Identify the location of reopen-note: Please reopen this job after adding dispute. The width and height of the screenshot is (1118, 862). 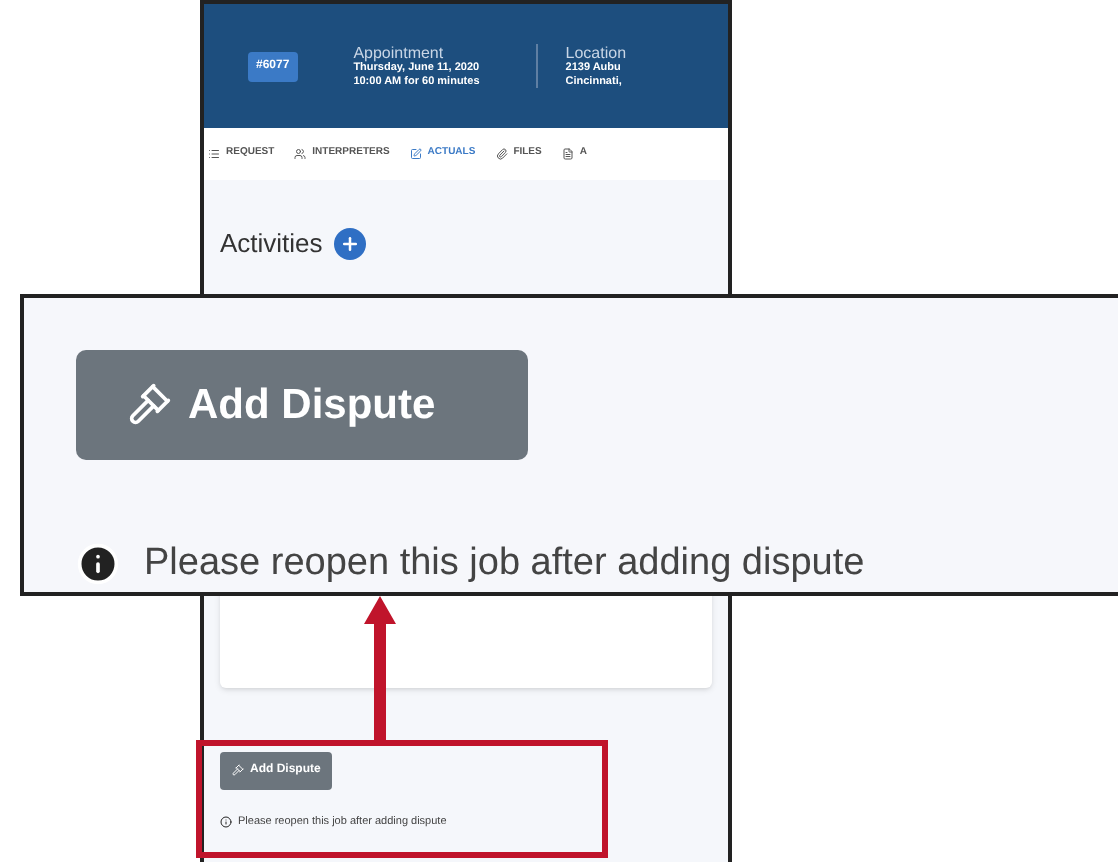
(504, 563).